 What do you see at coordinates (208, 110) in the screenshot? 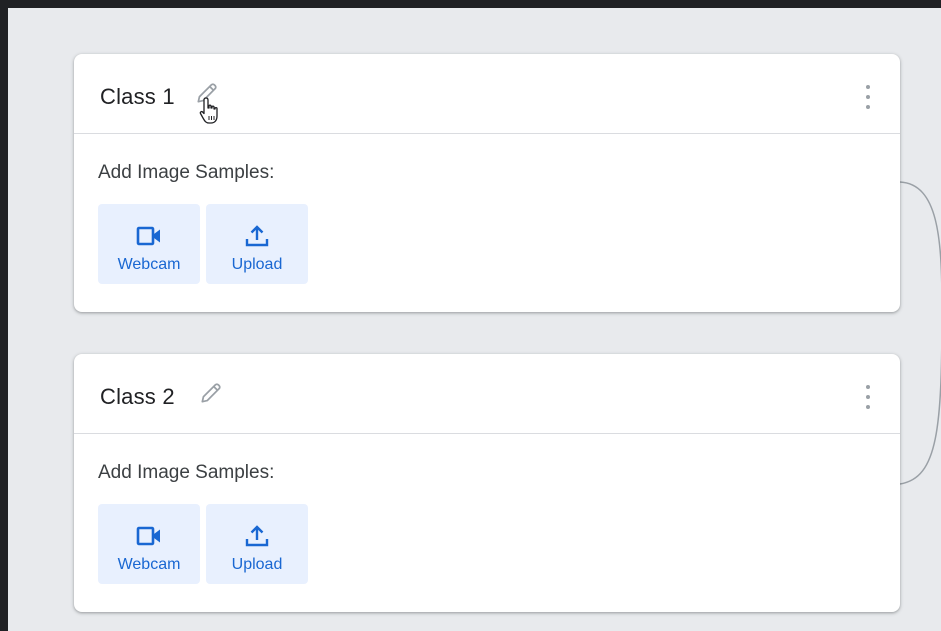
I see `hand-pointer-icon` at bounding box center [208, 110].